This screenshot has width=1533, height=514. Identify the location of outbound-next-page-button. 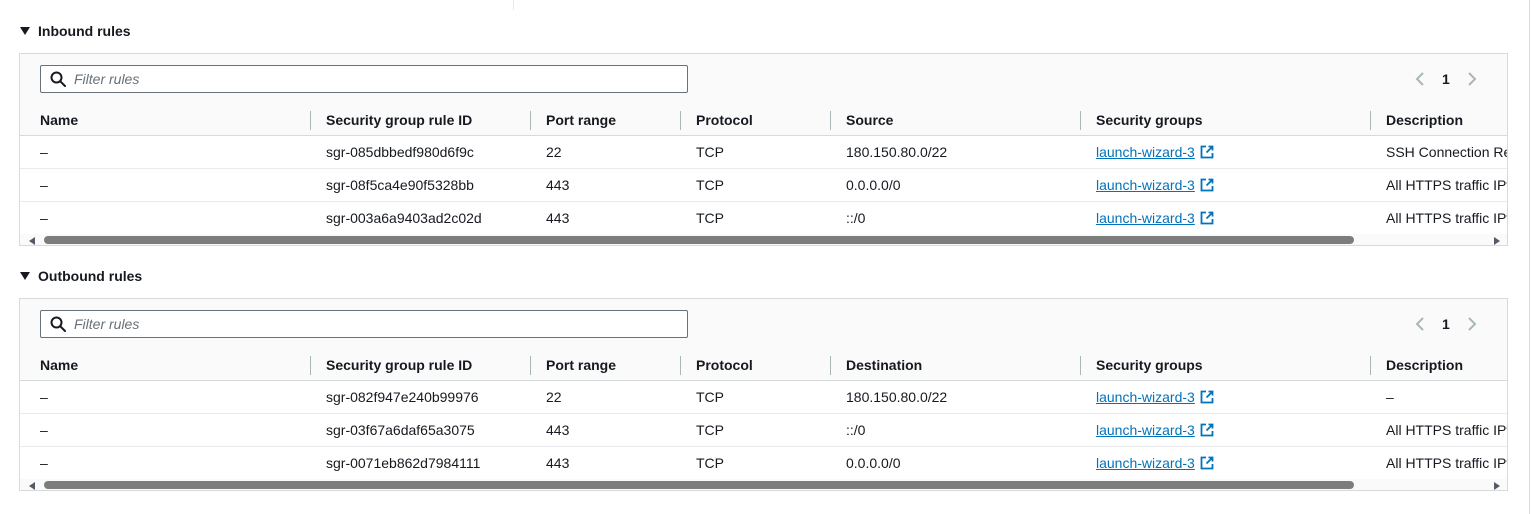
(1472, 324).